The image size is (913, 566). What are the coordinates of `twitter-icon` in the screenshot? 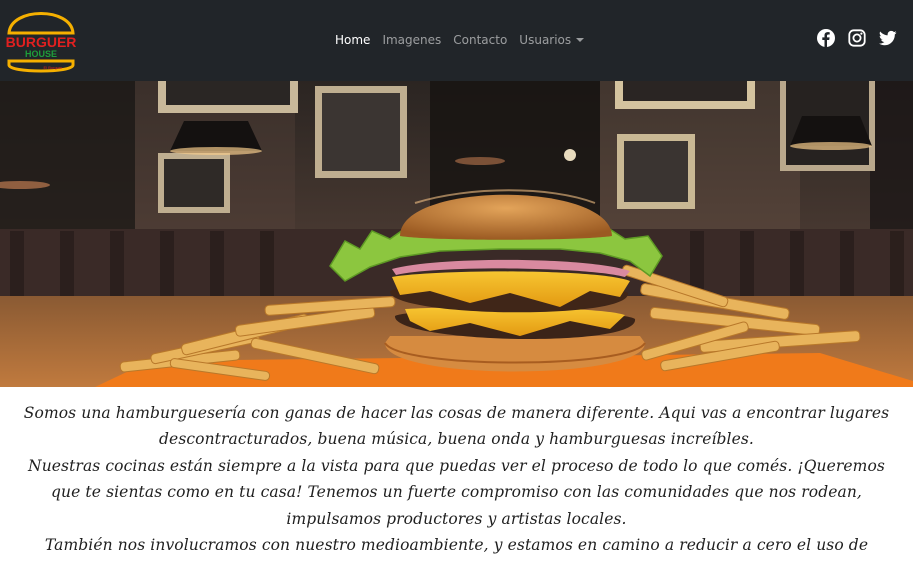 It's located at (888, 38).